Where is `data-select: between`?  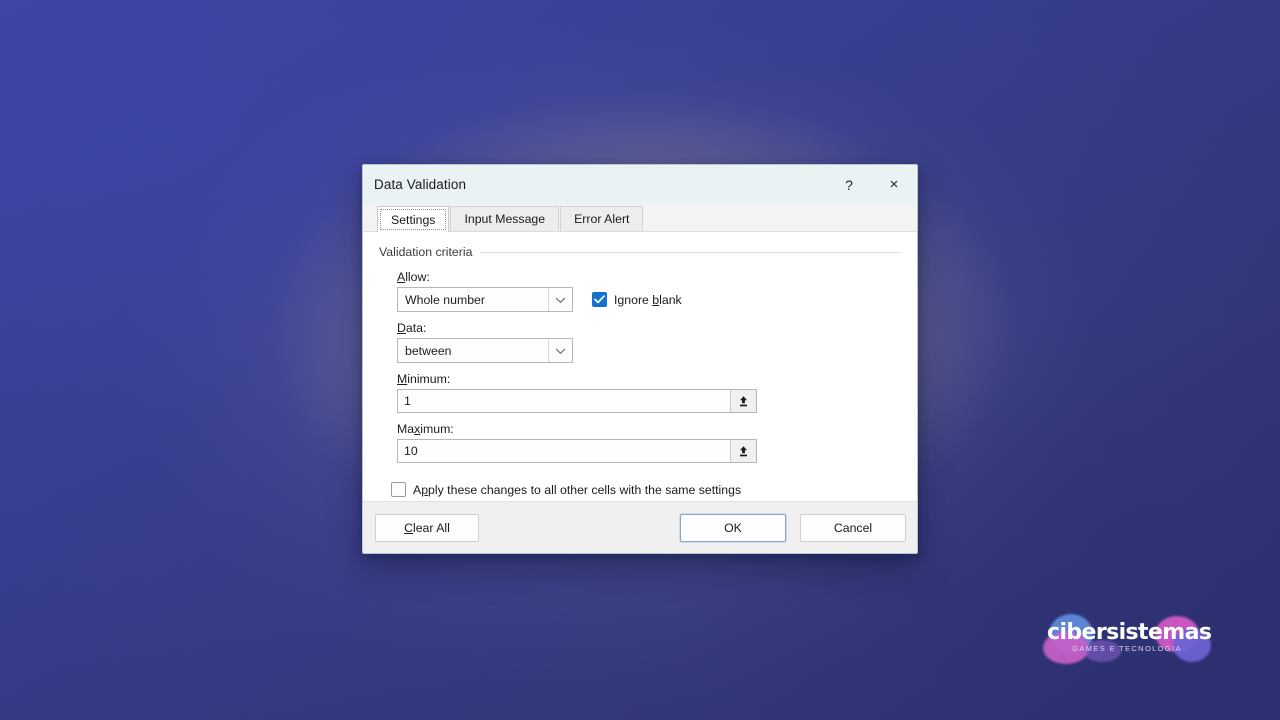
data-select: between is located at coordinates (485, 350).